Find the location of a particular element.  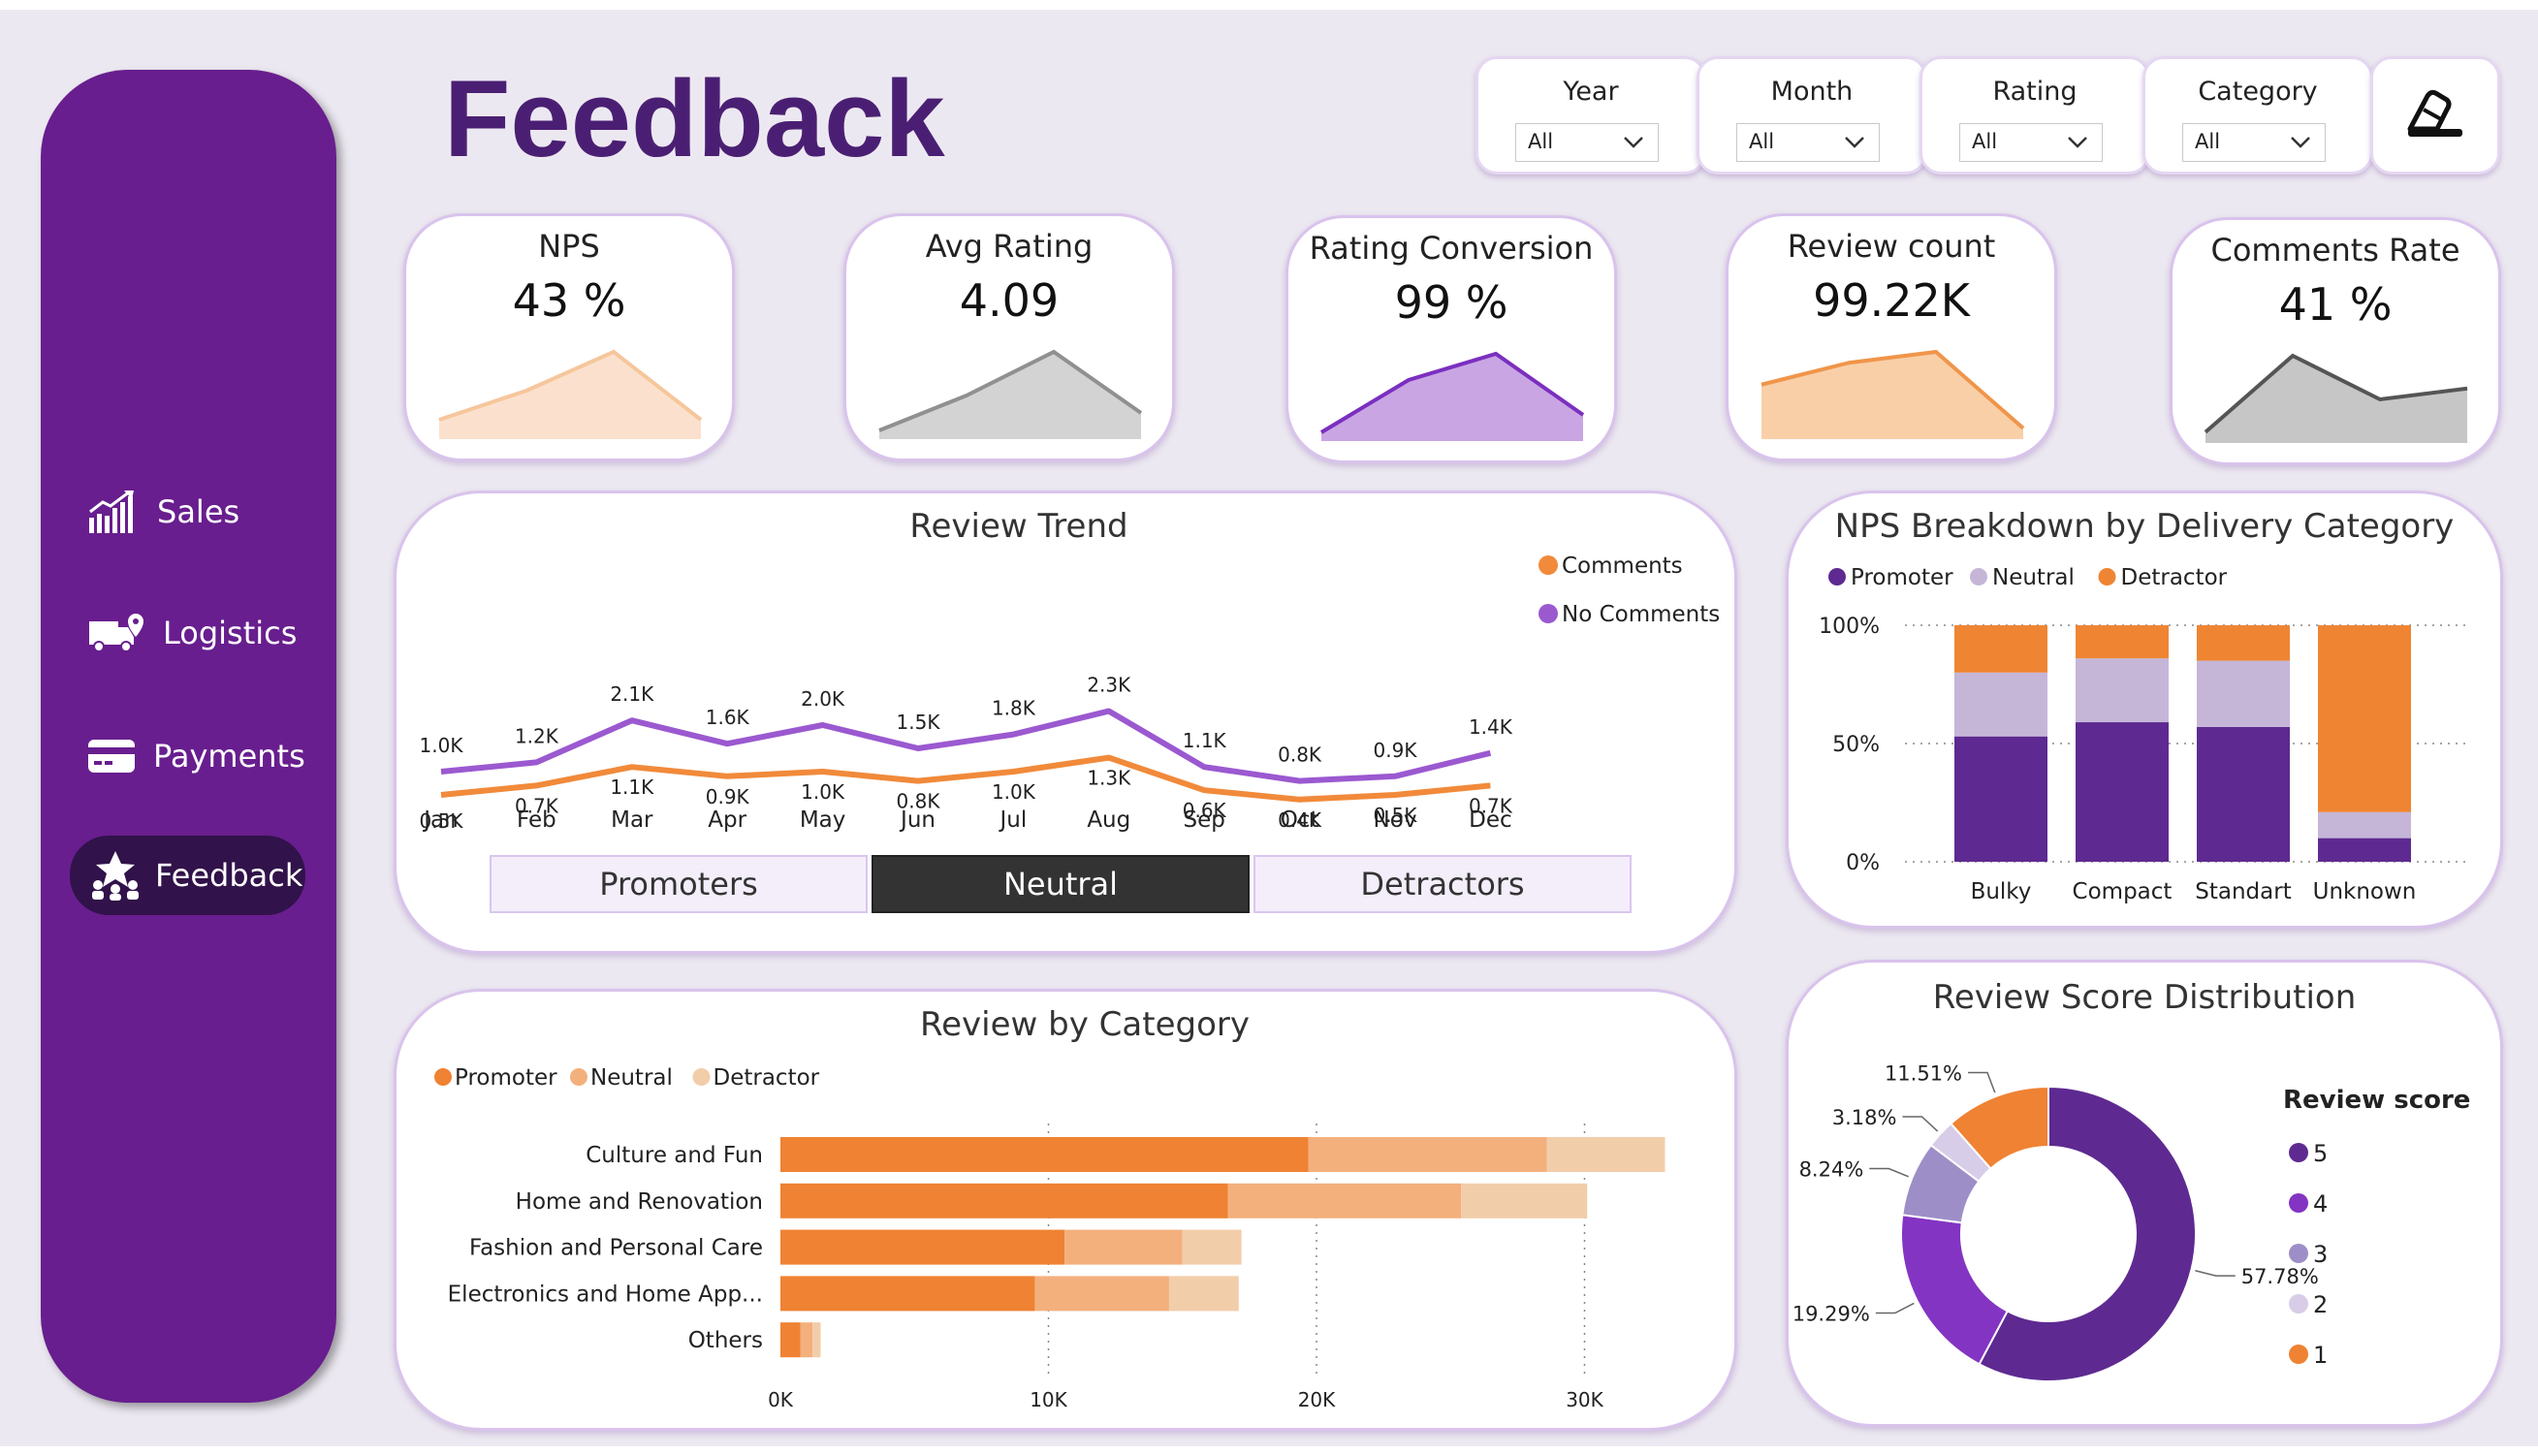

credit-card-icon is located at coordinates (111, 757).